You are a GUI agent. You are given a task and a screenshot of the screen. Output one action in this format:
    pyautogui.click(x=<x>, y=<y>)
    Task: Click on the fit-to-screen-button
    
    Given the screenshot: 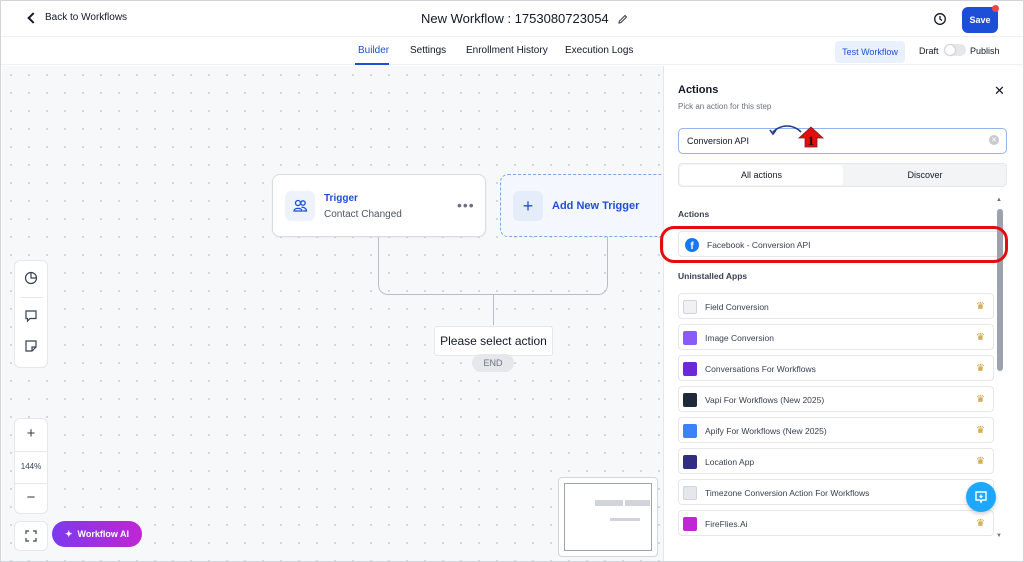 What is the action you would take?
    pyautogui.click(x=31, y=536)
    